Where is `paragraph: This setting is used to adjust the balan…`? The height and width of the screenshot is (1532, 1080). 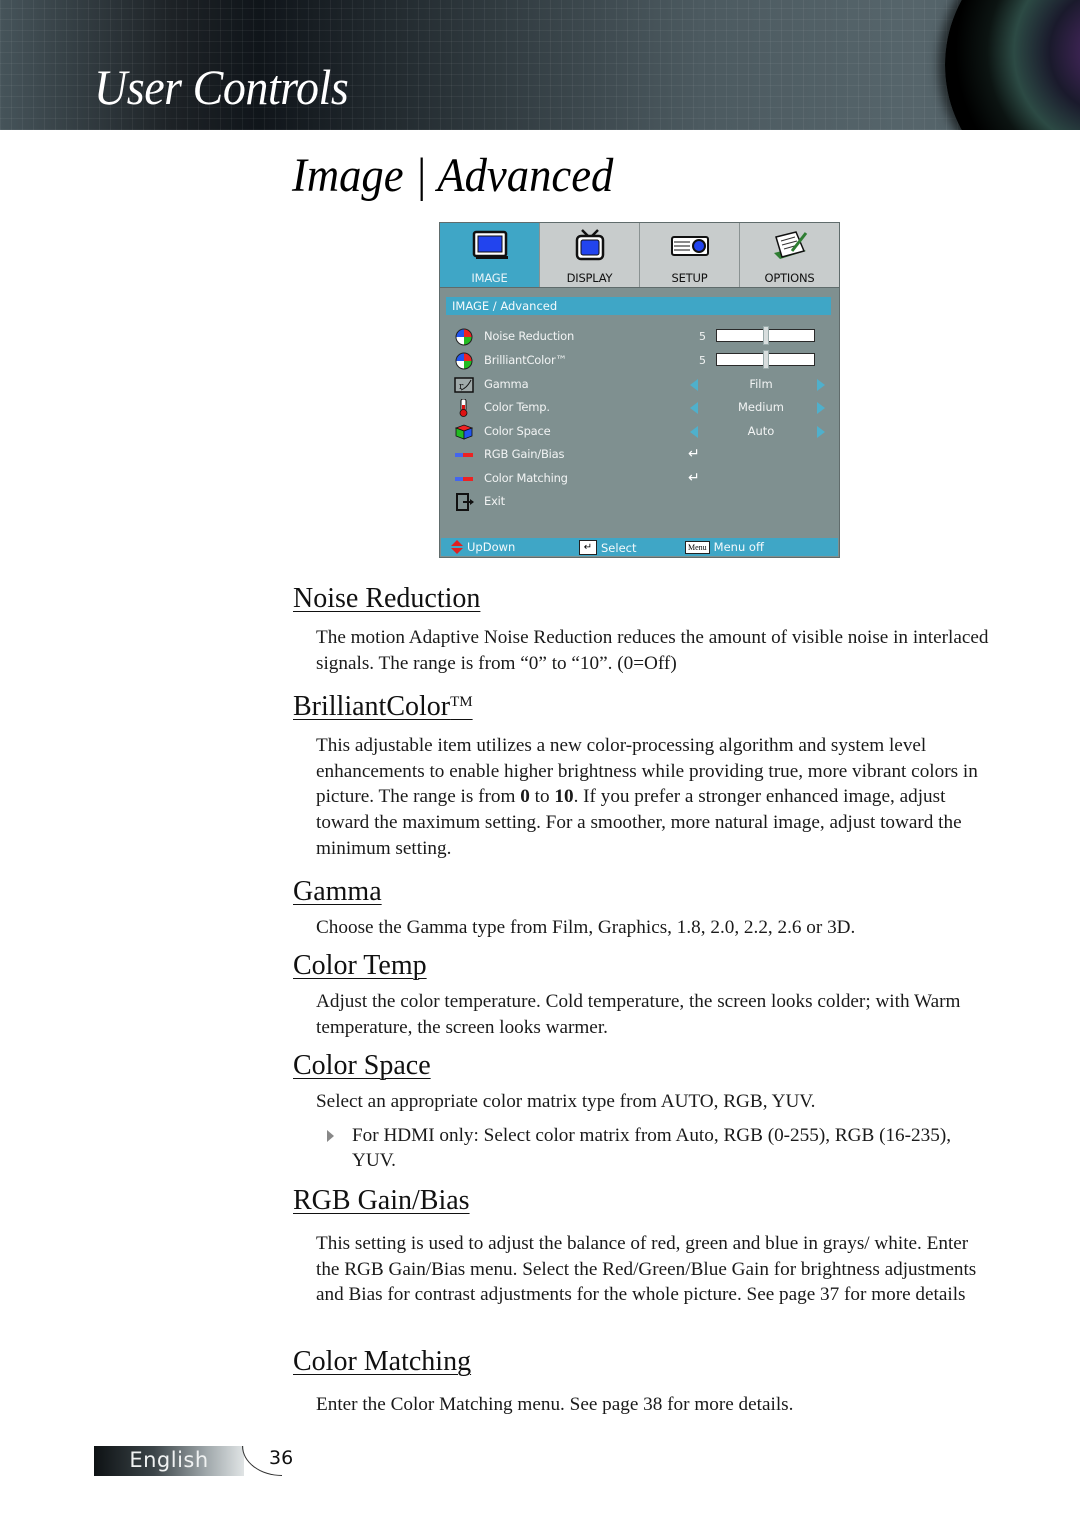 paragraph: This setting is used to adjust the balan… is located at coordinates (646, 1269).